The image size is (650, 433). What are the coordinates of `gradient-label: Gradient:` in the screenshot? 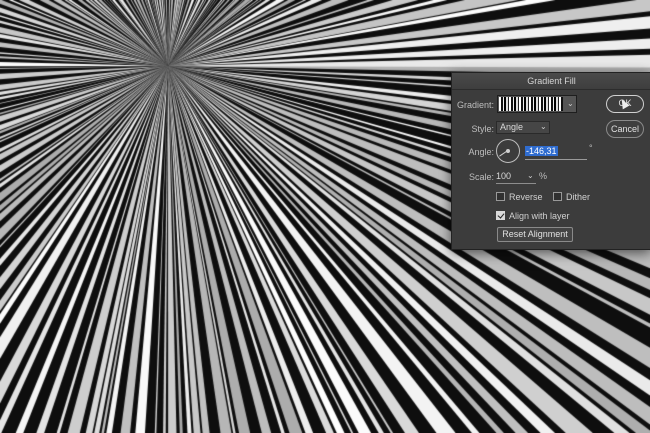 It's located at (475, 105).